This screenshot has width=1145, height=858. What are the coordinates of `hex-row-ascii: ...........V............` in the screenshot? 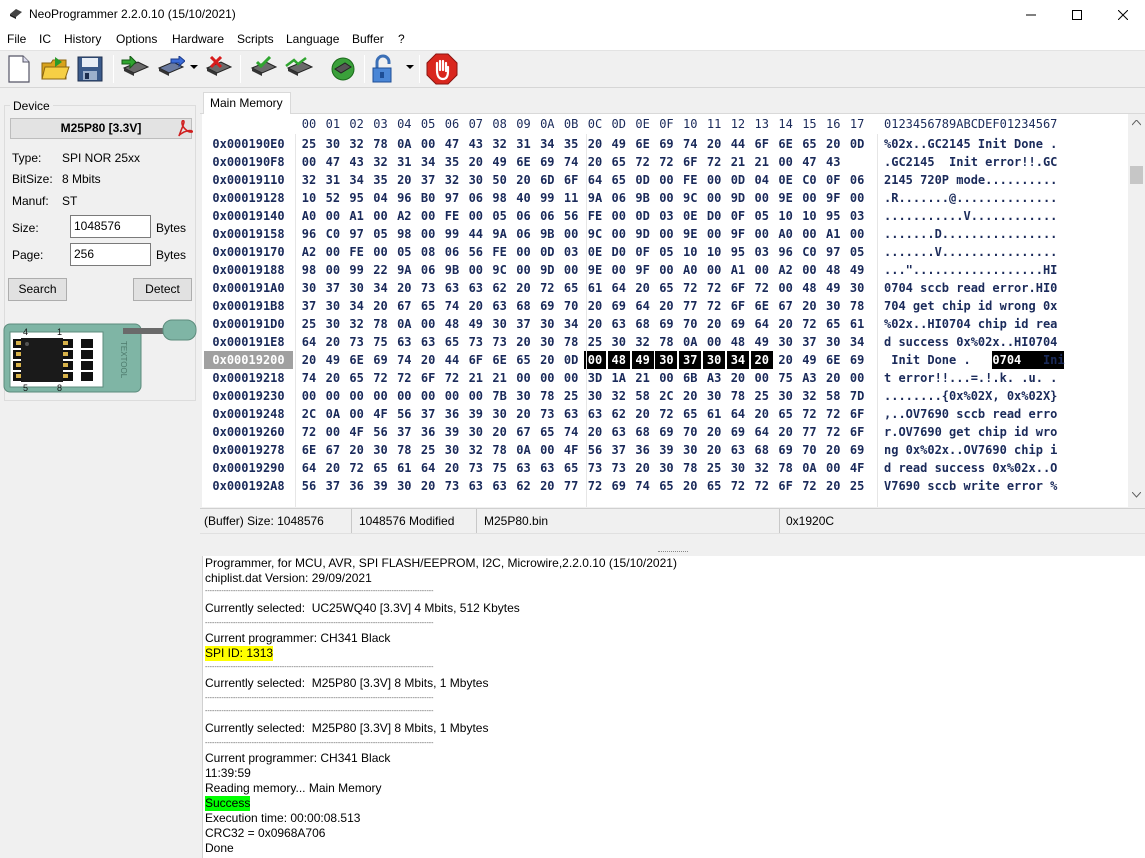 It's located at (992, 216).